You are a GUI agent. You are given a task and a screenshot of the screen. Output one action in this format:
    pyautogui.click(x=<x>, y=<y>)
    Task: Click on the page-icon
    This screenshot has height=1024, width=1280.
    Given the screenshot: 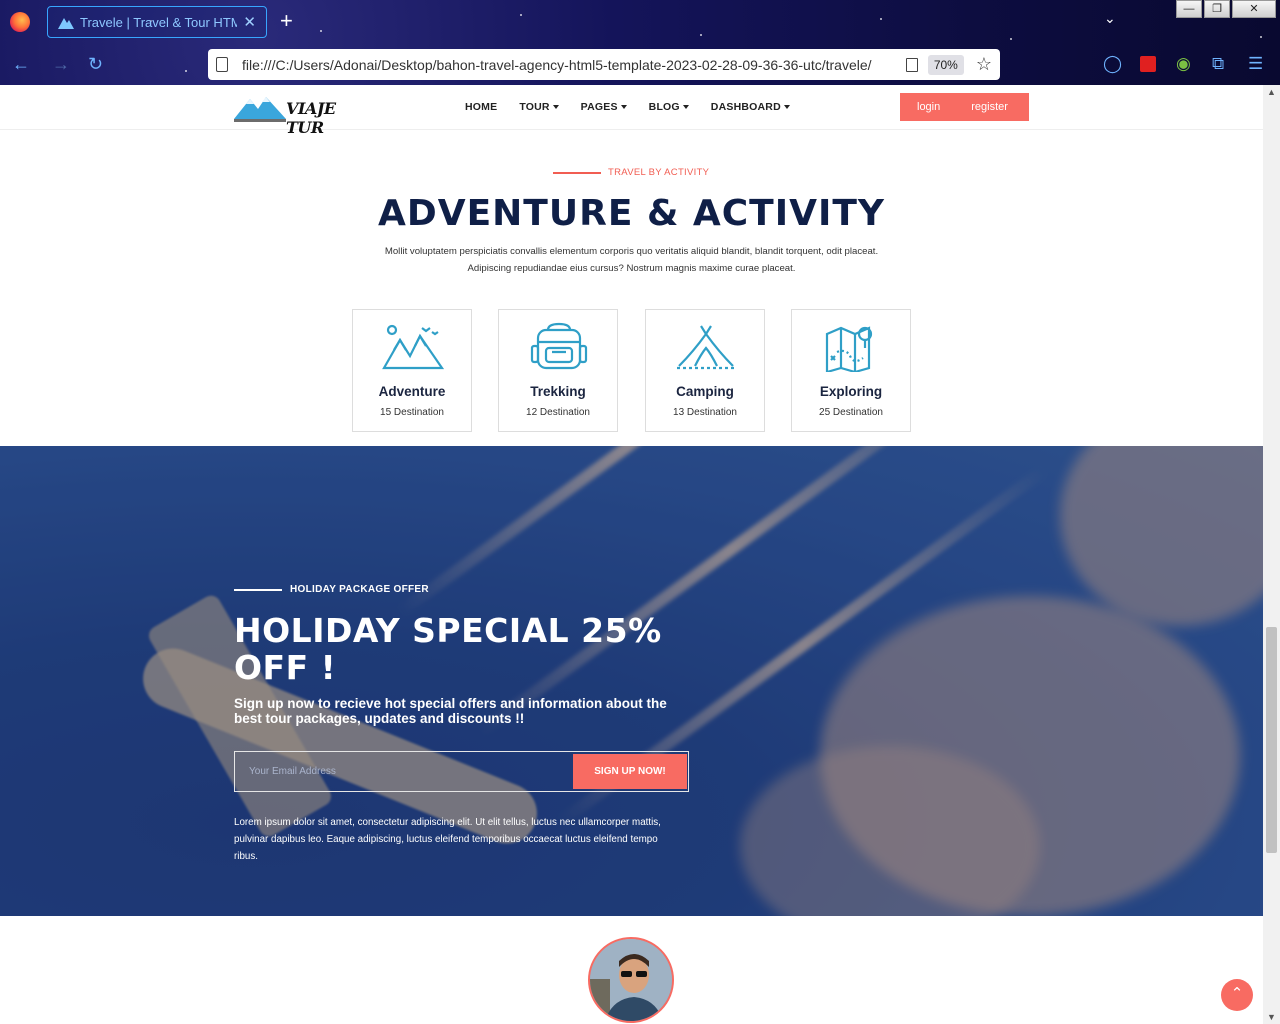 What is the action you would take?
    pyautogui.click(x=222, y=64)
    